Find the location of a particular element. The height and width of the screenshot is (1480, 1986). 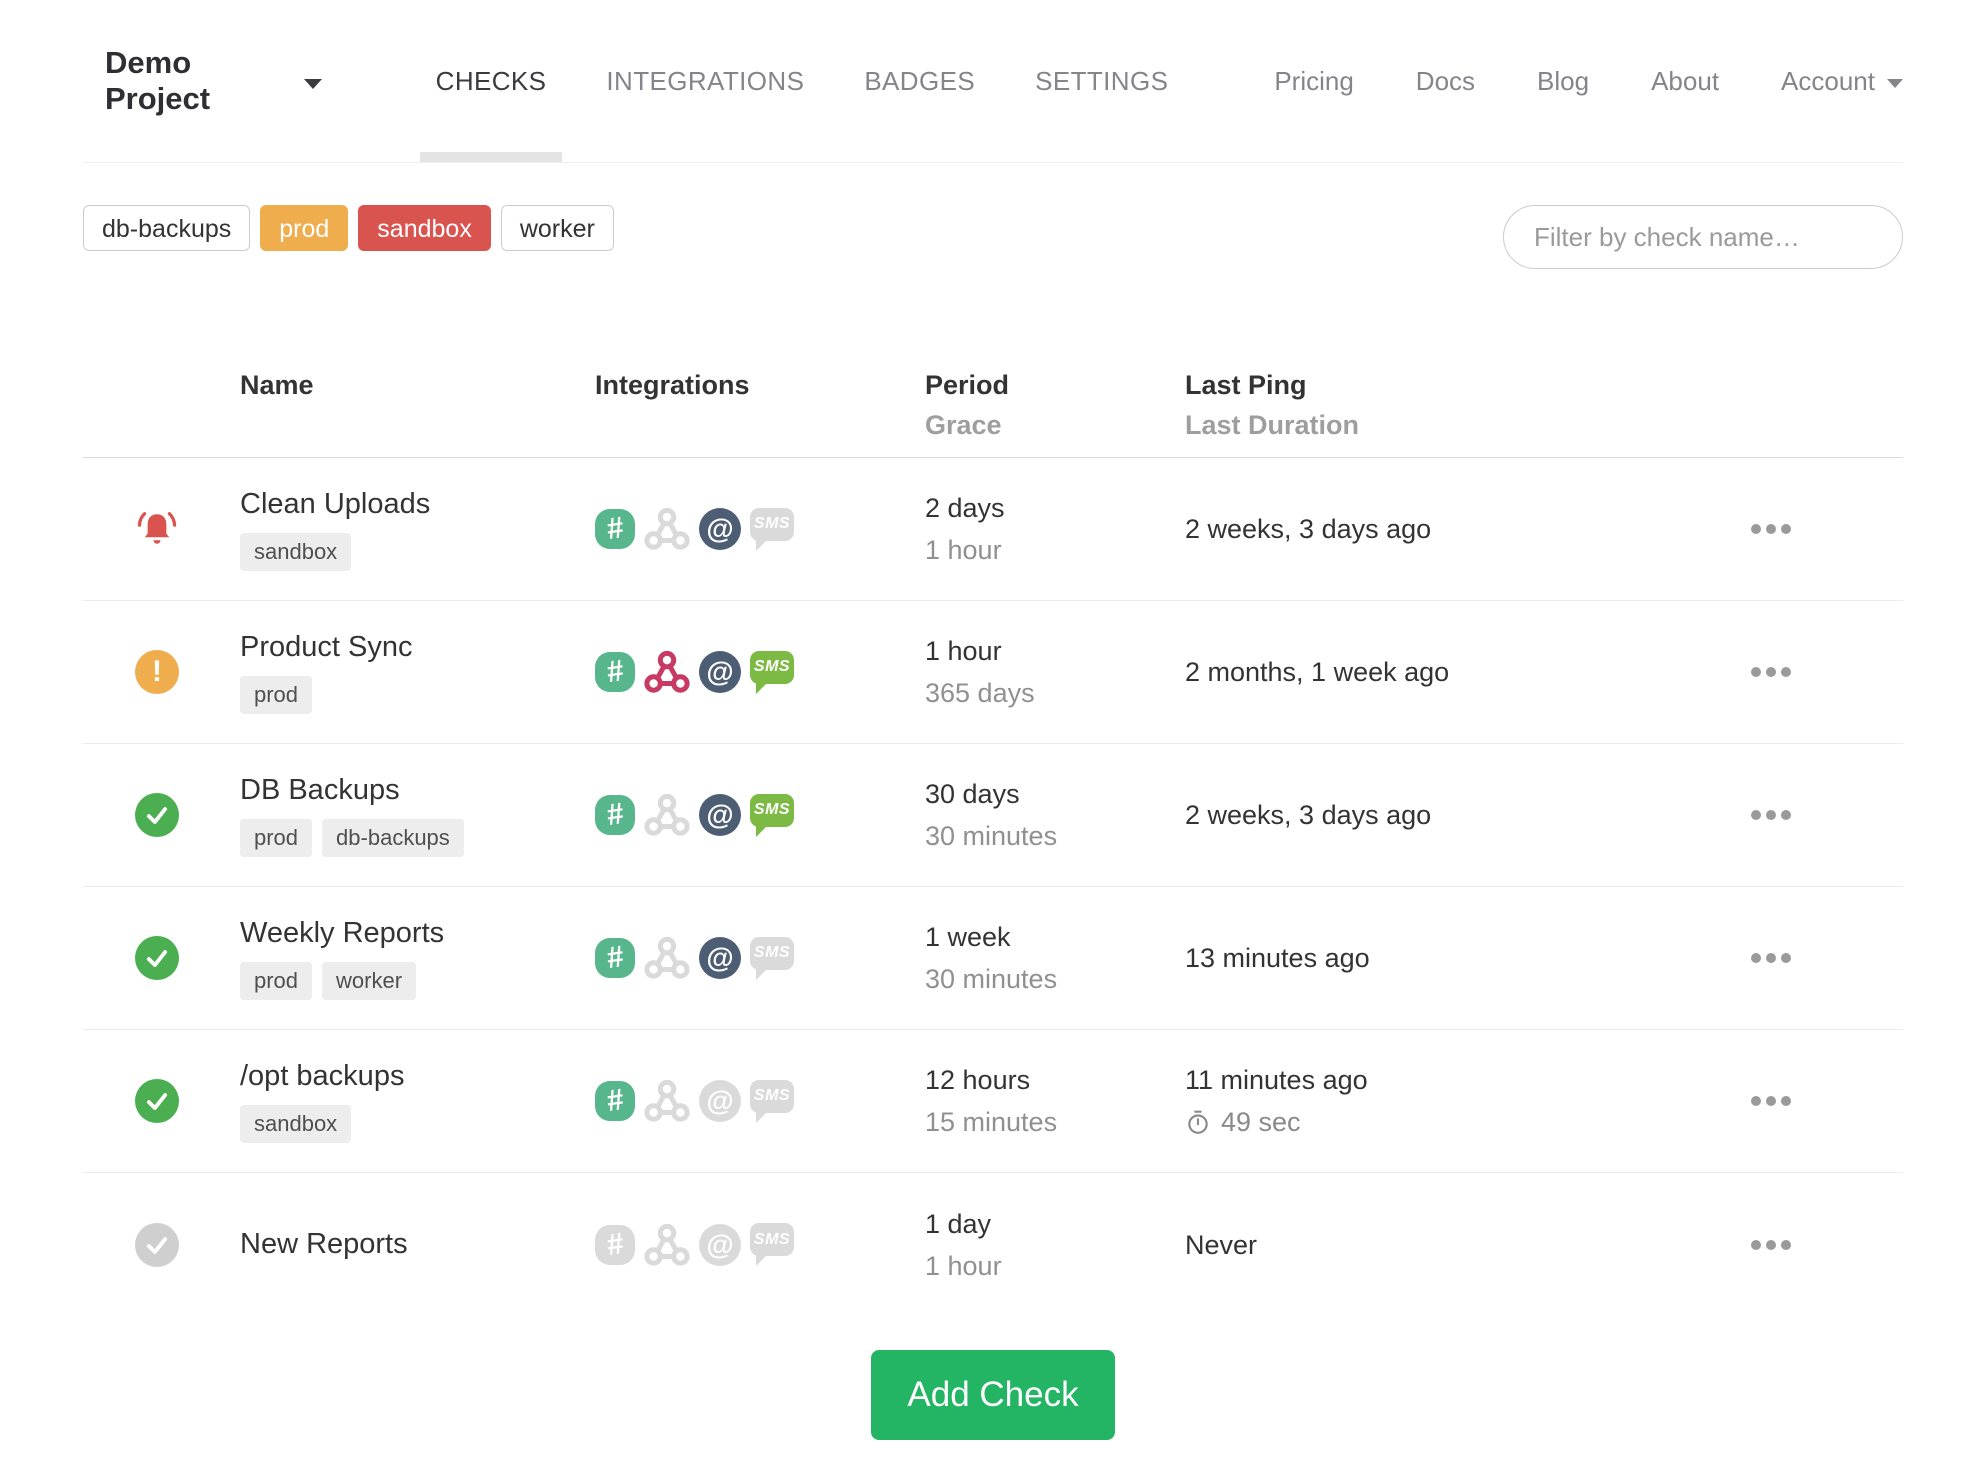

name-cell: New Reports is located at coordinates (405, 1244).